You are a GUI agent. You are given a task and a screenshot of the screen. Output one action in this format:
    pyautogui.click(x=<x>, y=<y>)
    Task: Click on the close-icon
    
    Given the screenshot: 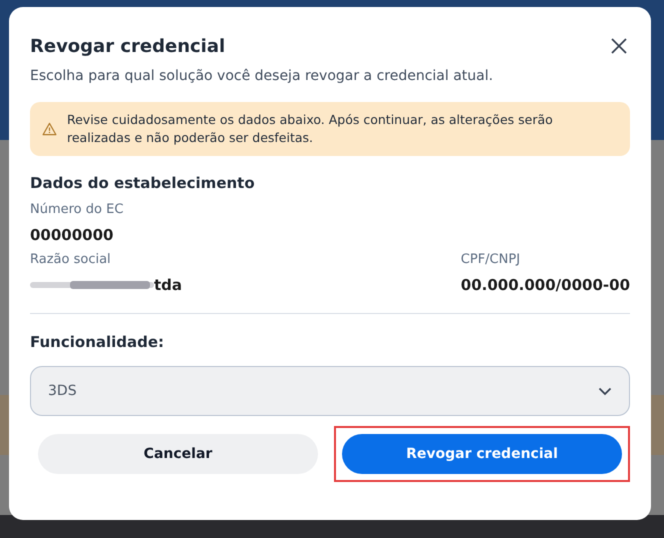 What is the action you would take?
    pyautogui.click(x=619, y=46)
    